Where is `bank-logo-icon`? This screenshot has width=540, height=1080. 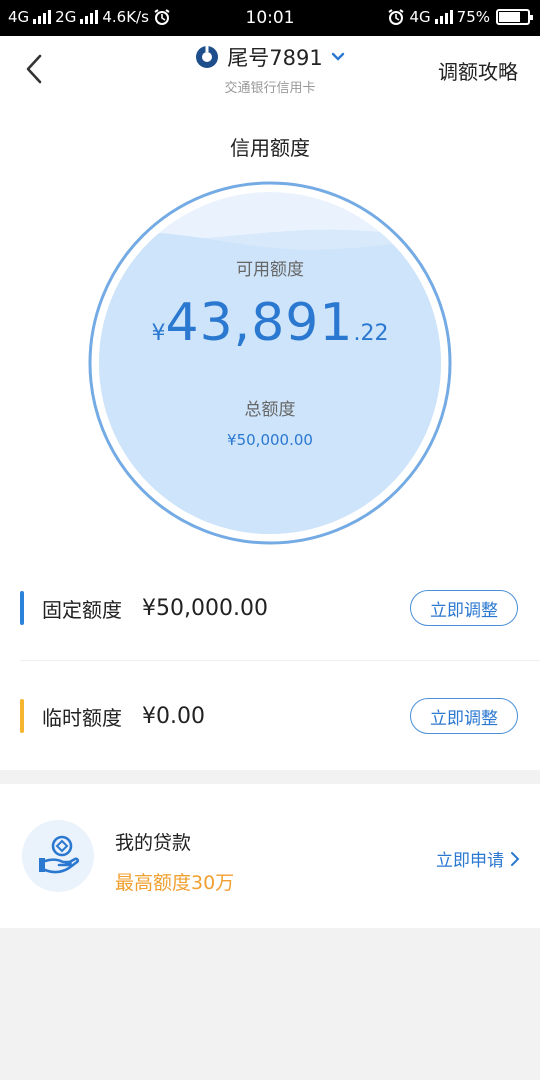
bank-logo-icon is located at coordinates (207, 57).